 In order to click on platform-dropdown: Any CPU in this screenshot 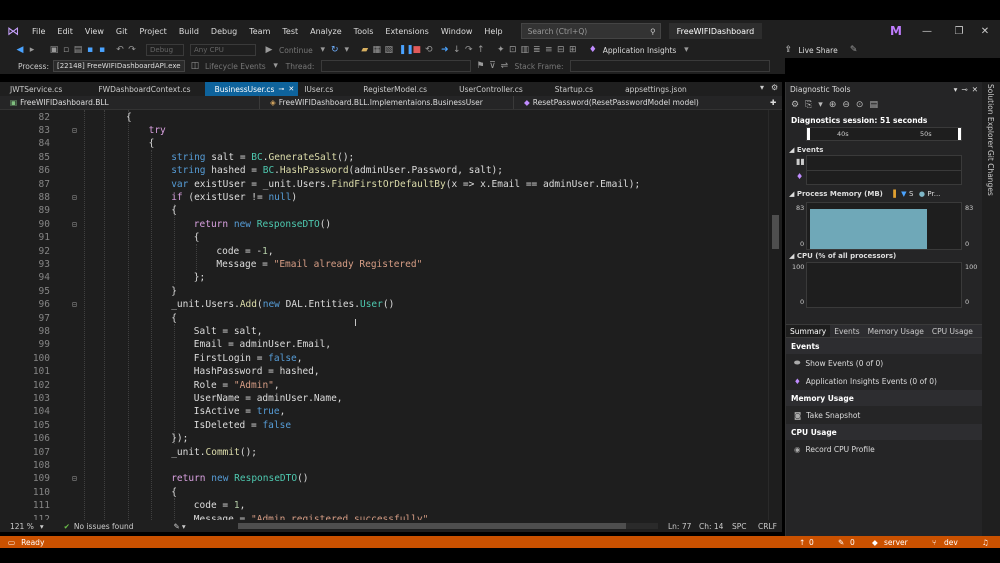, I will do `click(223, 50)`.